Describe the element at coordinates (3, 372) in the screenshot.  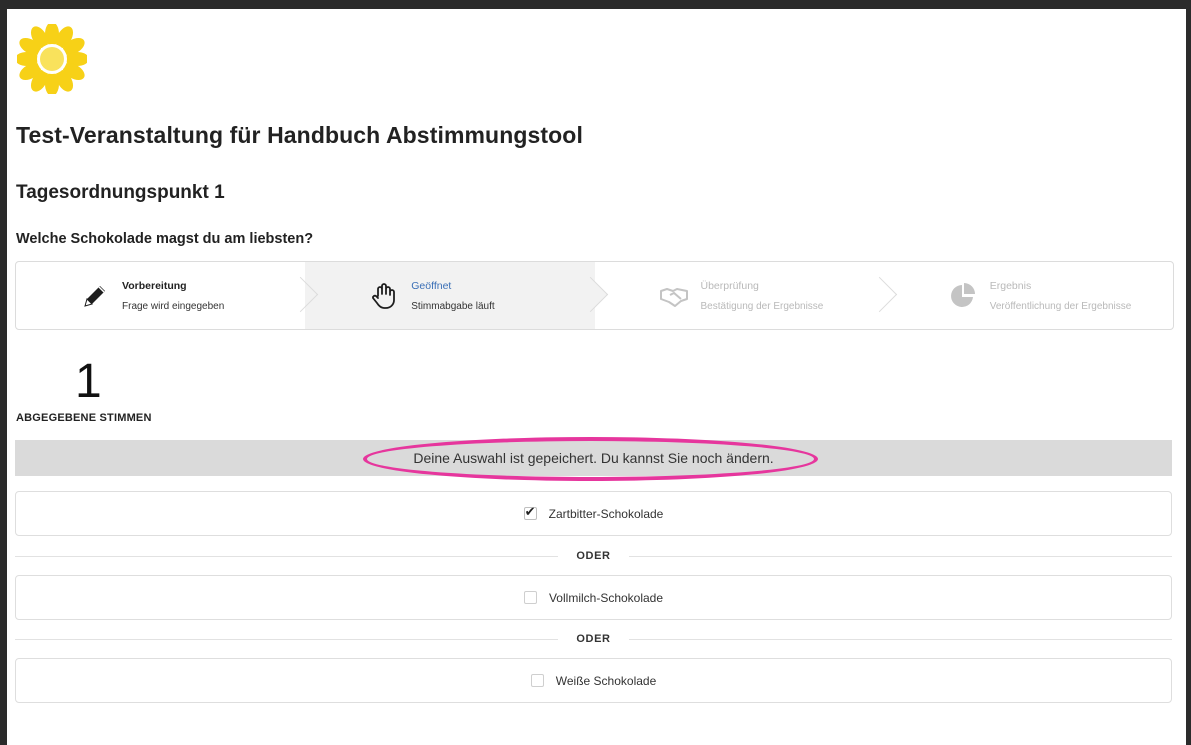
I see `screenshot-frame-left` at that location.